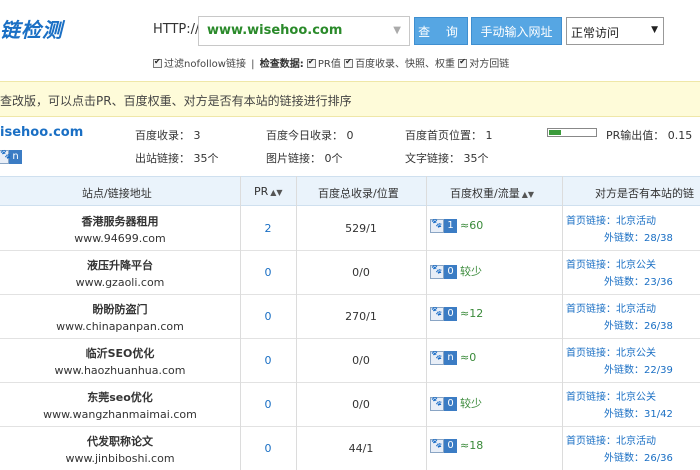 This screenshot has width=700, height=470. Describe the element at coordinates (619, 404) in the screenshot. I see `backlink-cell: 首页链接：北京公关外链数：31/42` at that location.